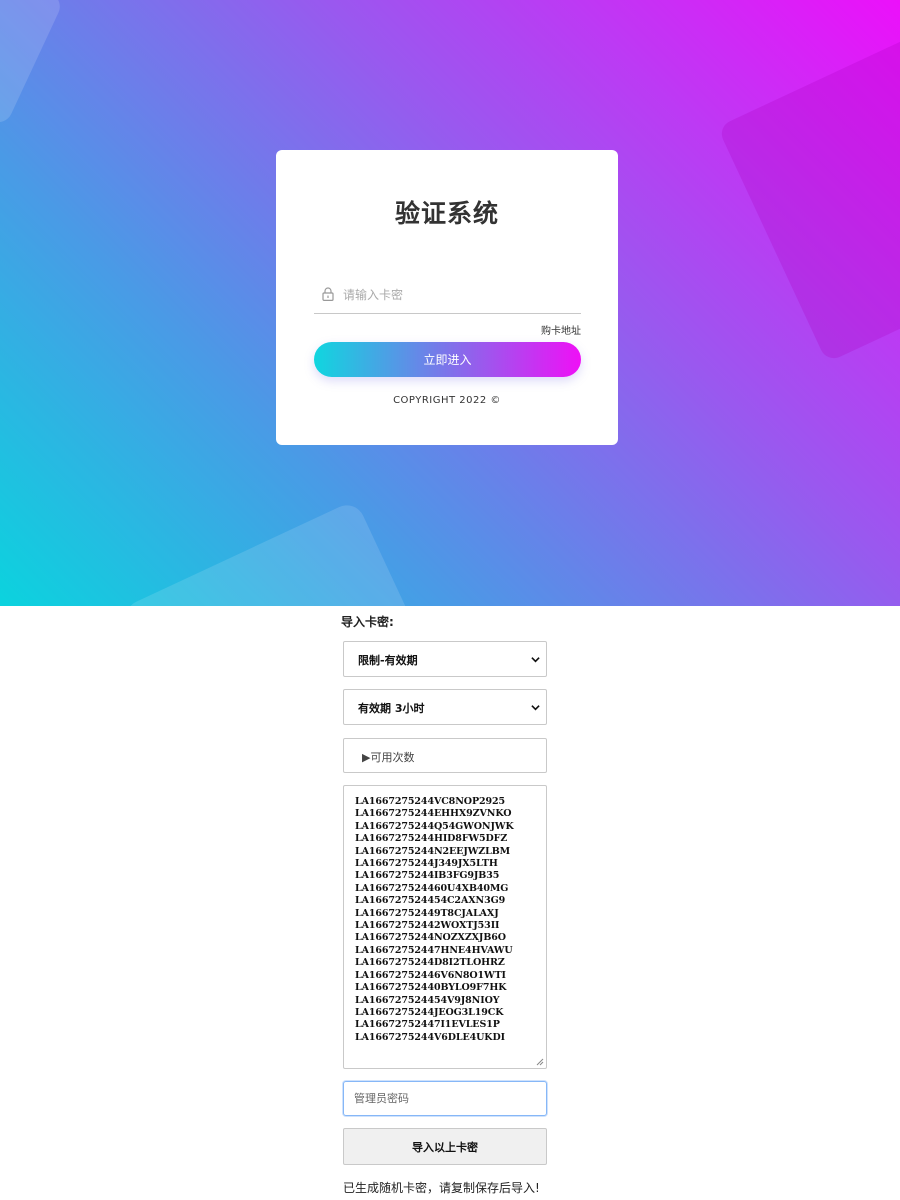  What do you see at coordinates (445, 707) in the screenshot?
I see `duration-select: 有效期 3小时` at bounding box center [445, 707].